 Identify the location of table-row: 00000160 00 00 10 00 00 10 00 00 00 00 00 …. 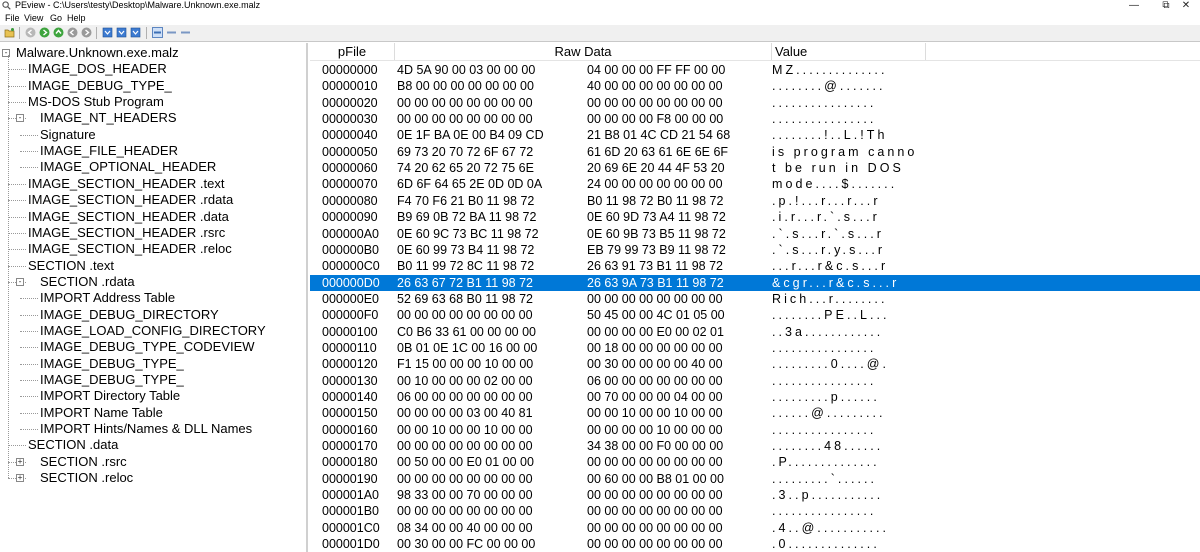
(755, 430).